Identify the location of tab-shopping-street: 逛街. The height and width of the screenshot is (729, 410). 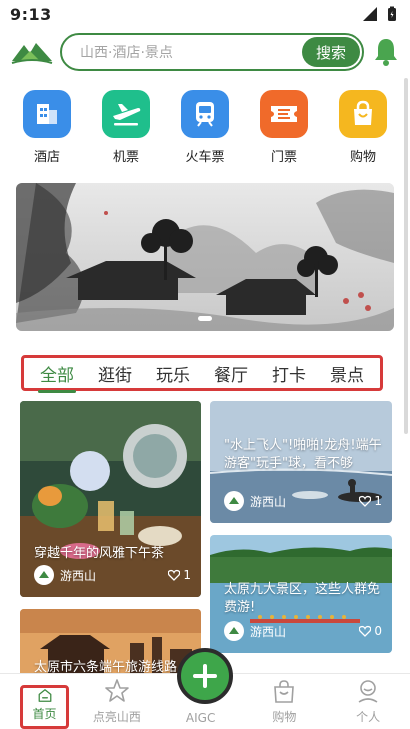
(115, 373).